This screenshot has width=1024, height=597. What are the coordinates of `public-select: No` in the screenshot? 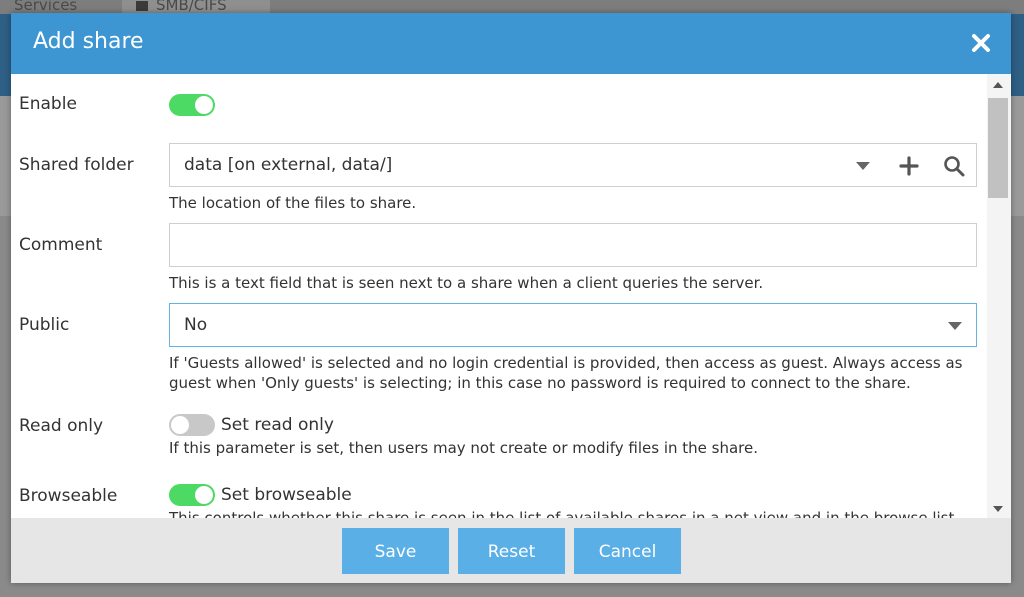 It's located at (573, 325).